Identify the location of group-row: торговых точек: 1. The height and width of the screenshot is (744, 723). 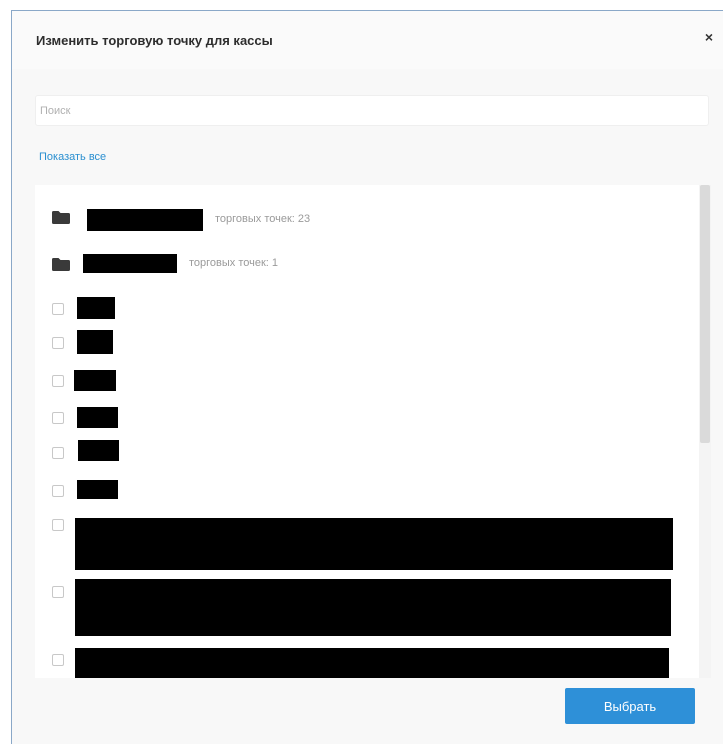
(365, 264).